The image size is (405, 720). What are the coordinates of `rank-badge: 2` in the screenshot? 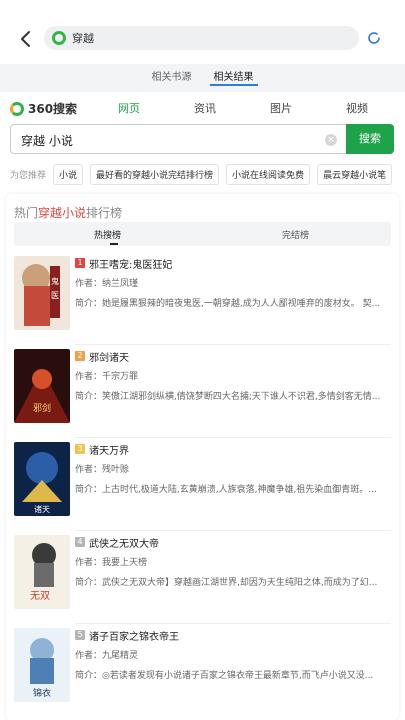 It's located at (80, 356).